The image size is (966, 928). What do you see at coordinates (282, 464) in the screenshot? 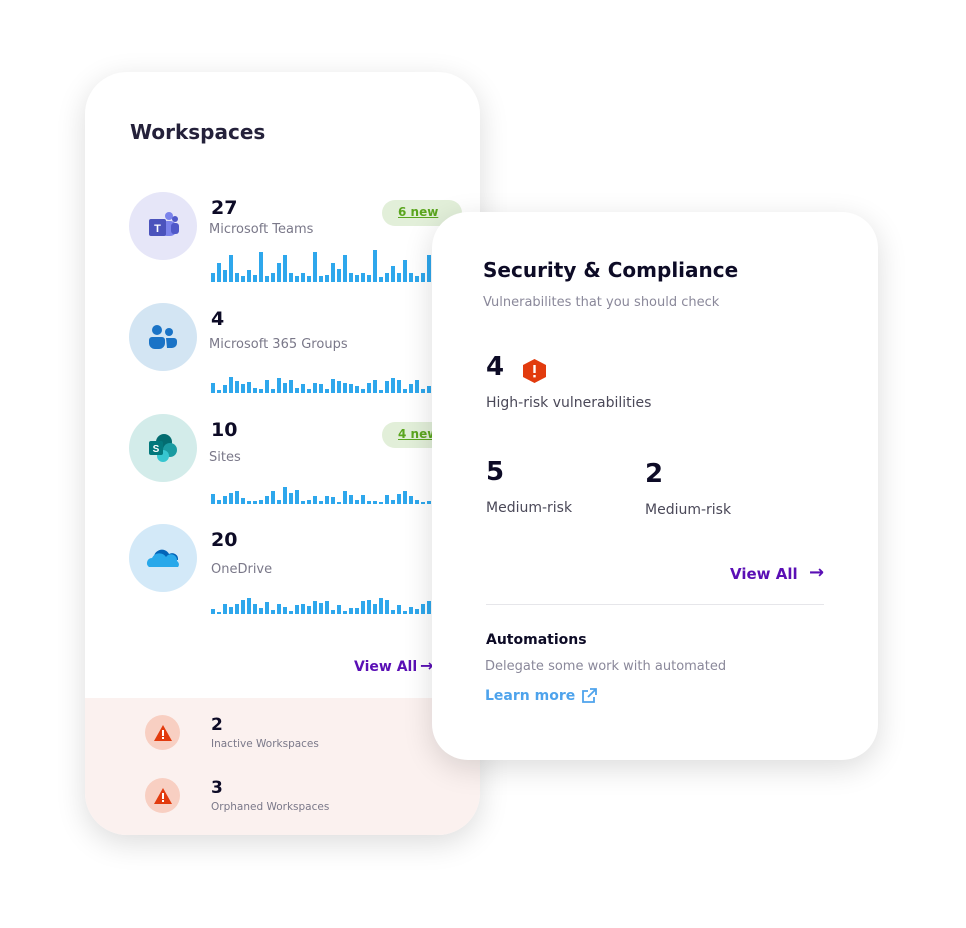
I see `workspace-row-sites: S 10 Sites 4 new` at bounding box center [282, 464].